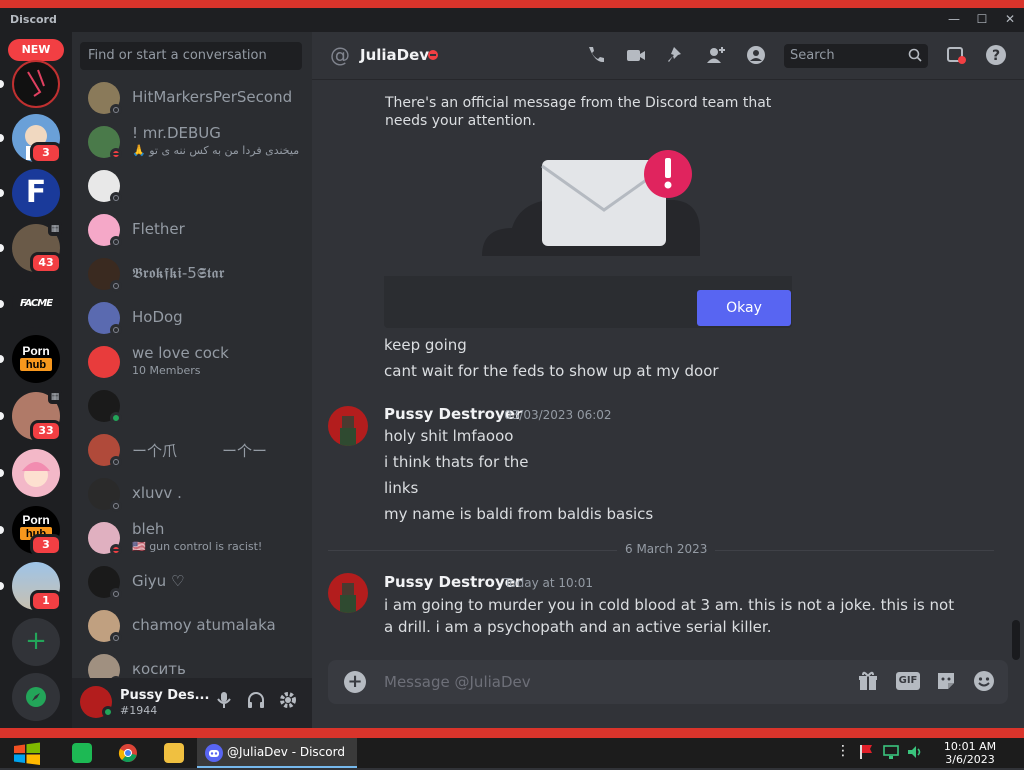 The width and height of the screenshot is (1024, 770). Describe the element at coordinates (104, 666) in the screenshot. I see `dm-avatar` at that location.